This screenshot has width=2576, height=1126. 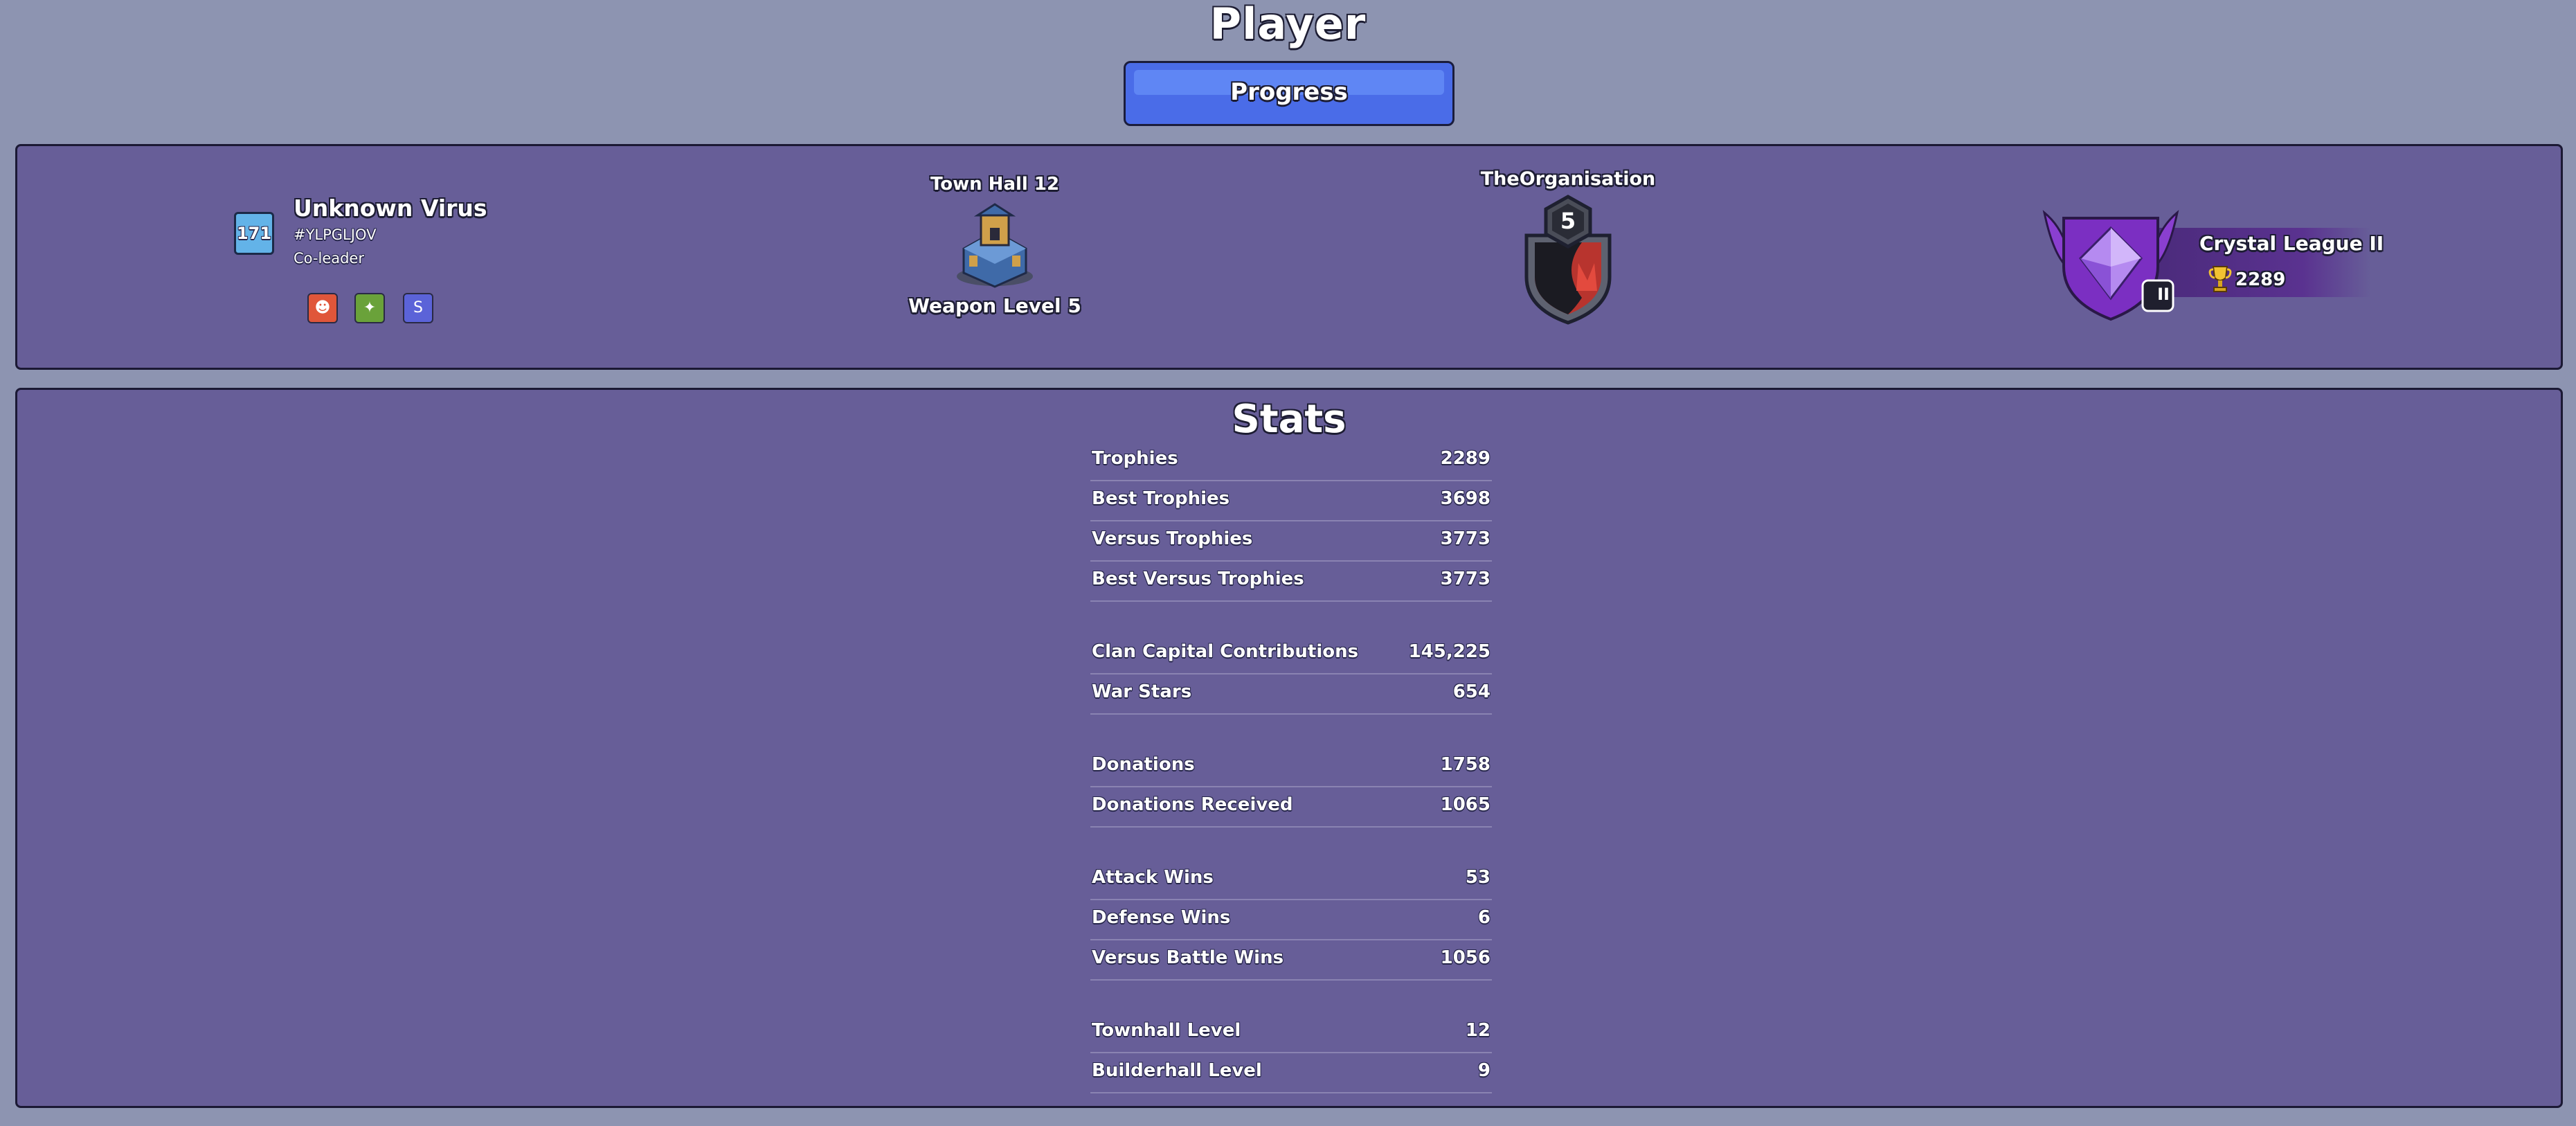 I want to click on player-tag: #YLPGLJOV, so click(x=335, y=234).